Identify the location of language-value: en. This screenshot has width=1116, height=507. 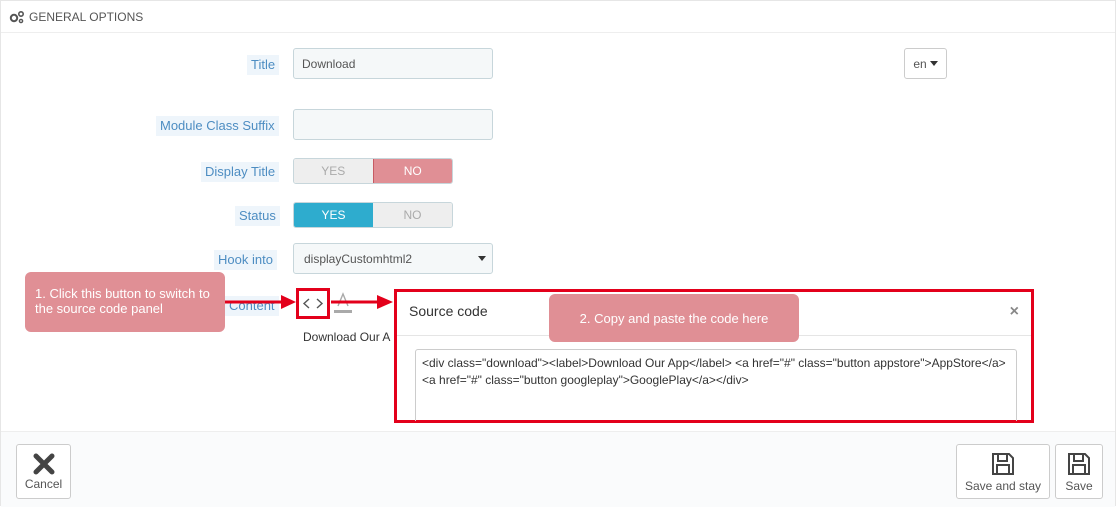
(920, 63).